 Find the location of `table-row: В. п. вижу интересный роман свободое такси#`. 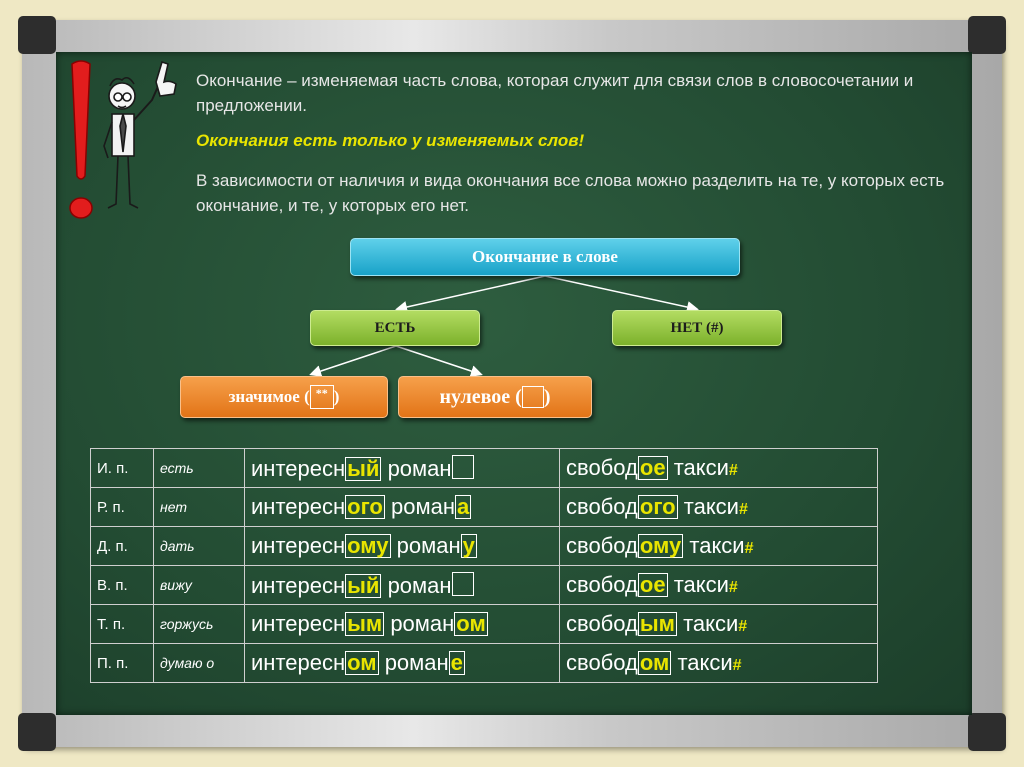

table-row: В. п. вижу интересный роман свободое такси# is located at coordinates (484, 585).